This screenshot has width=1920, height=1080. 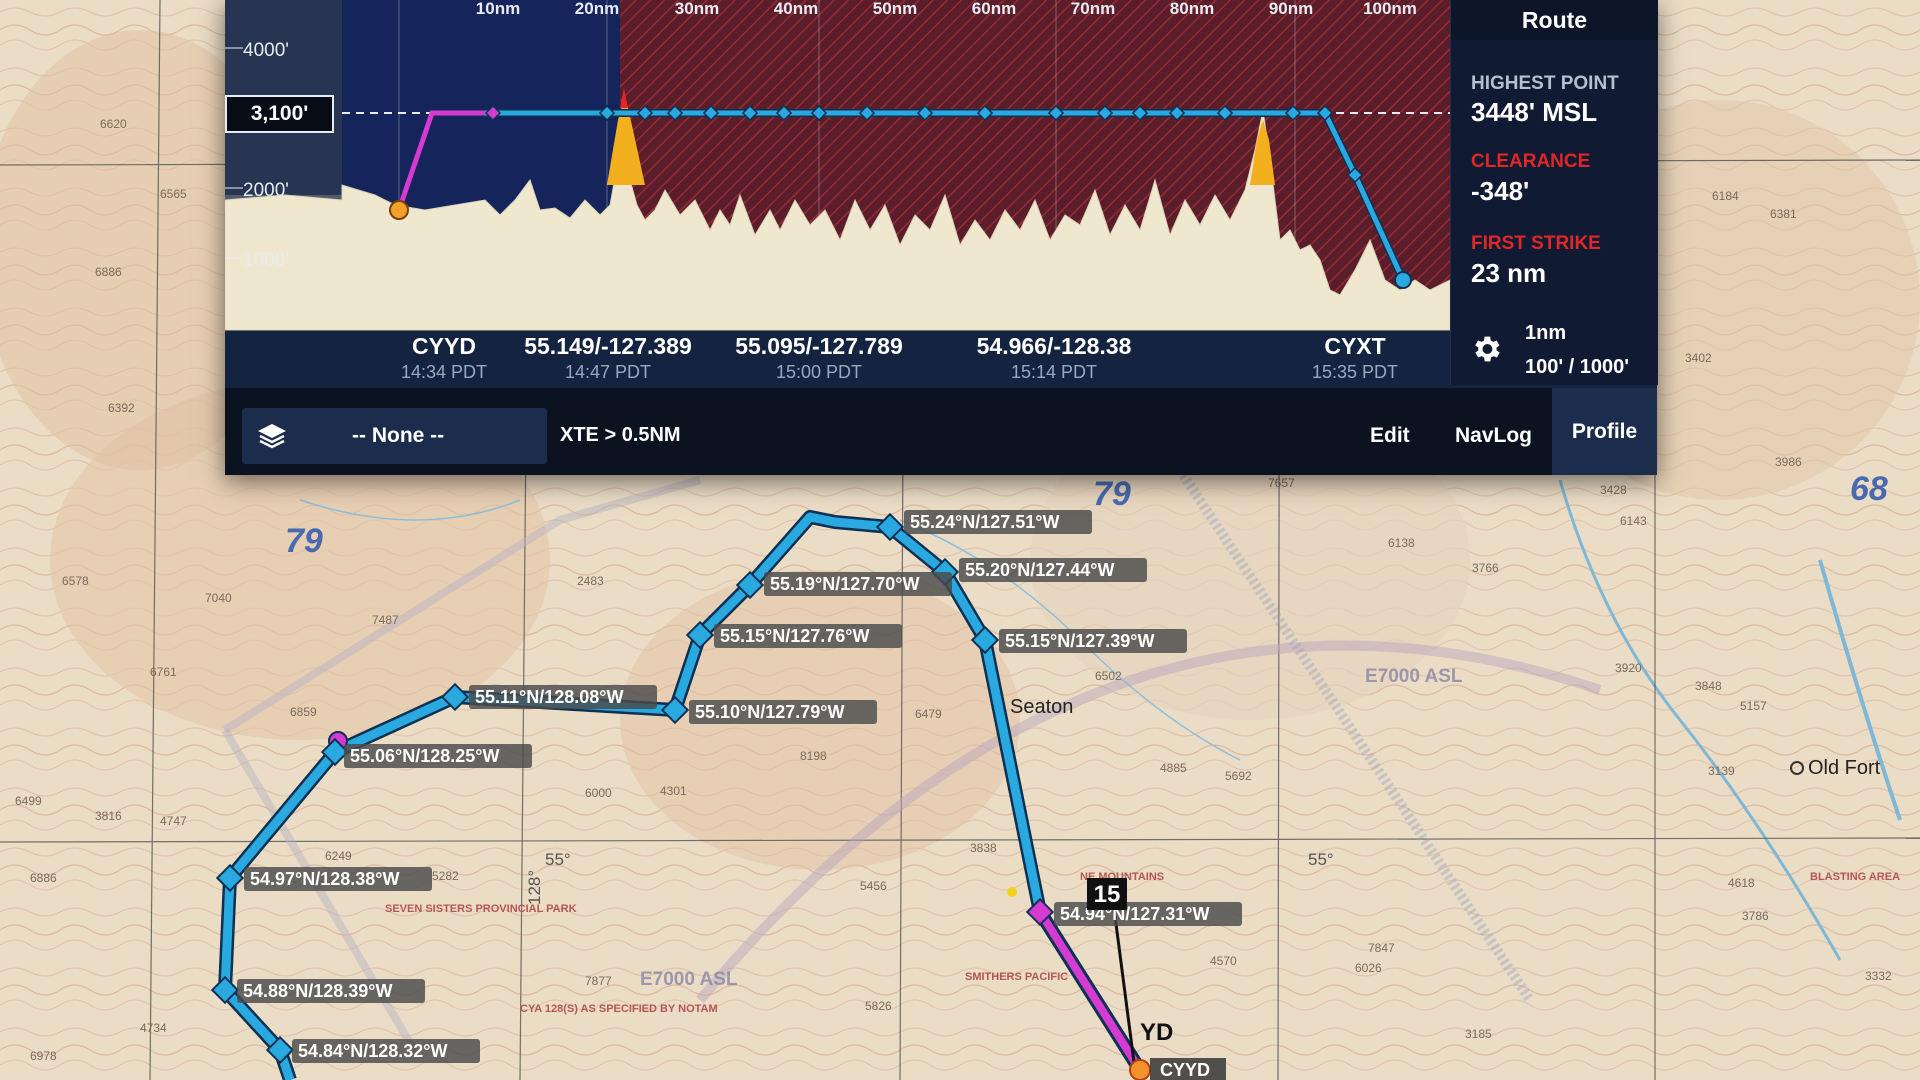 I want to click on waypoint-label: 55.06°N/128.25°W, so click(x=438, y=756).